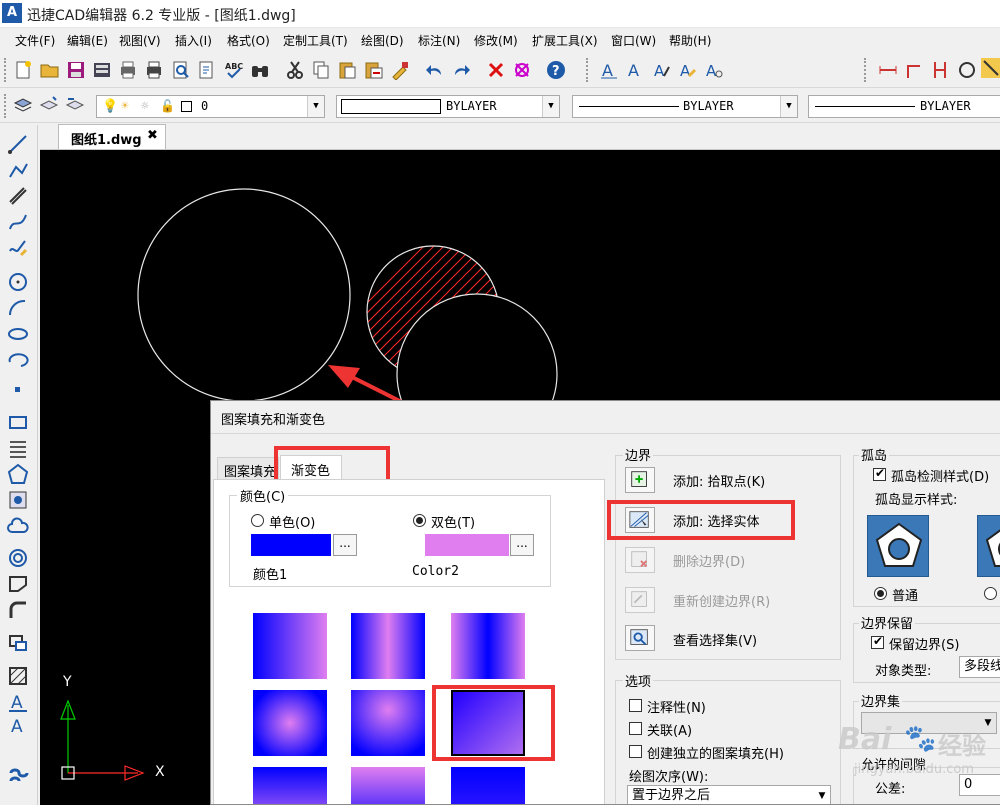  Describe the element at coordinates (244, 295) in the screenshot. I see `circle-large` at that location.